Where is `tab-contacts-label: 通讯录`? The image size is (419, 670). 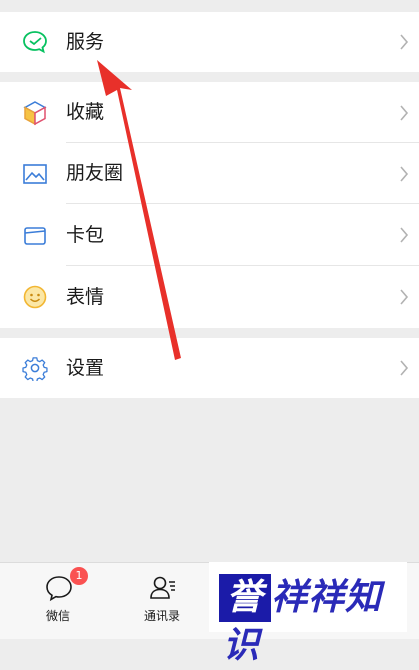
tab-contacts-label: 通讯录 is located at coordinates (161, 616).